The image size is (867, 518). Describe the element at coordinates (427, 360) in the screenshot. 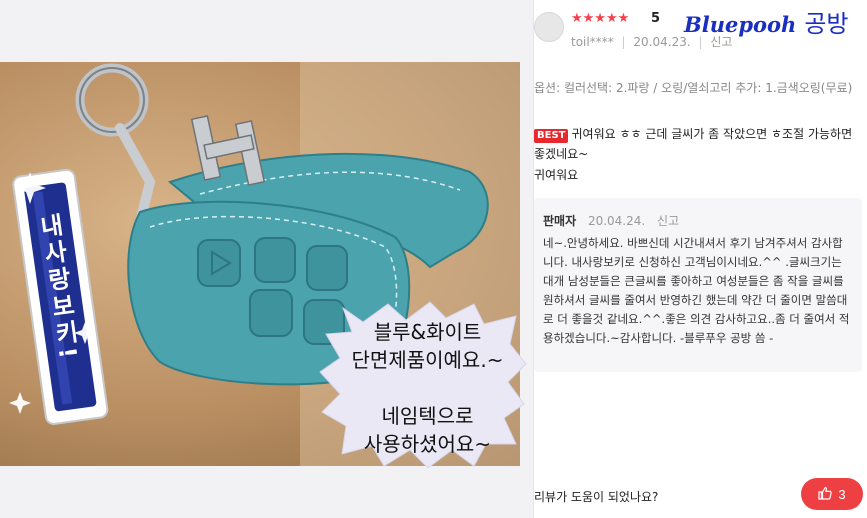

I see `bubble-line-2: 단면제품이예요.~` at that location.